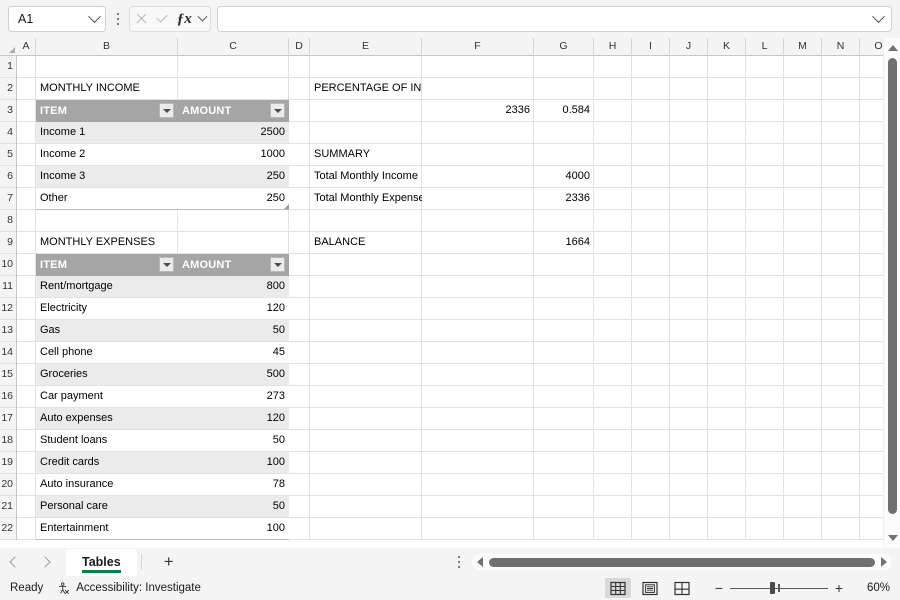 The height and width of the screenshot is (600, 900). What do you see at coordinates (779, 588) in the screenshot?
I see `zoom-slider` at bounding box center [779, 588].